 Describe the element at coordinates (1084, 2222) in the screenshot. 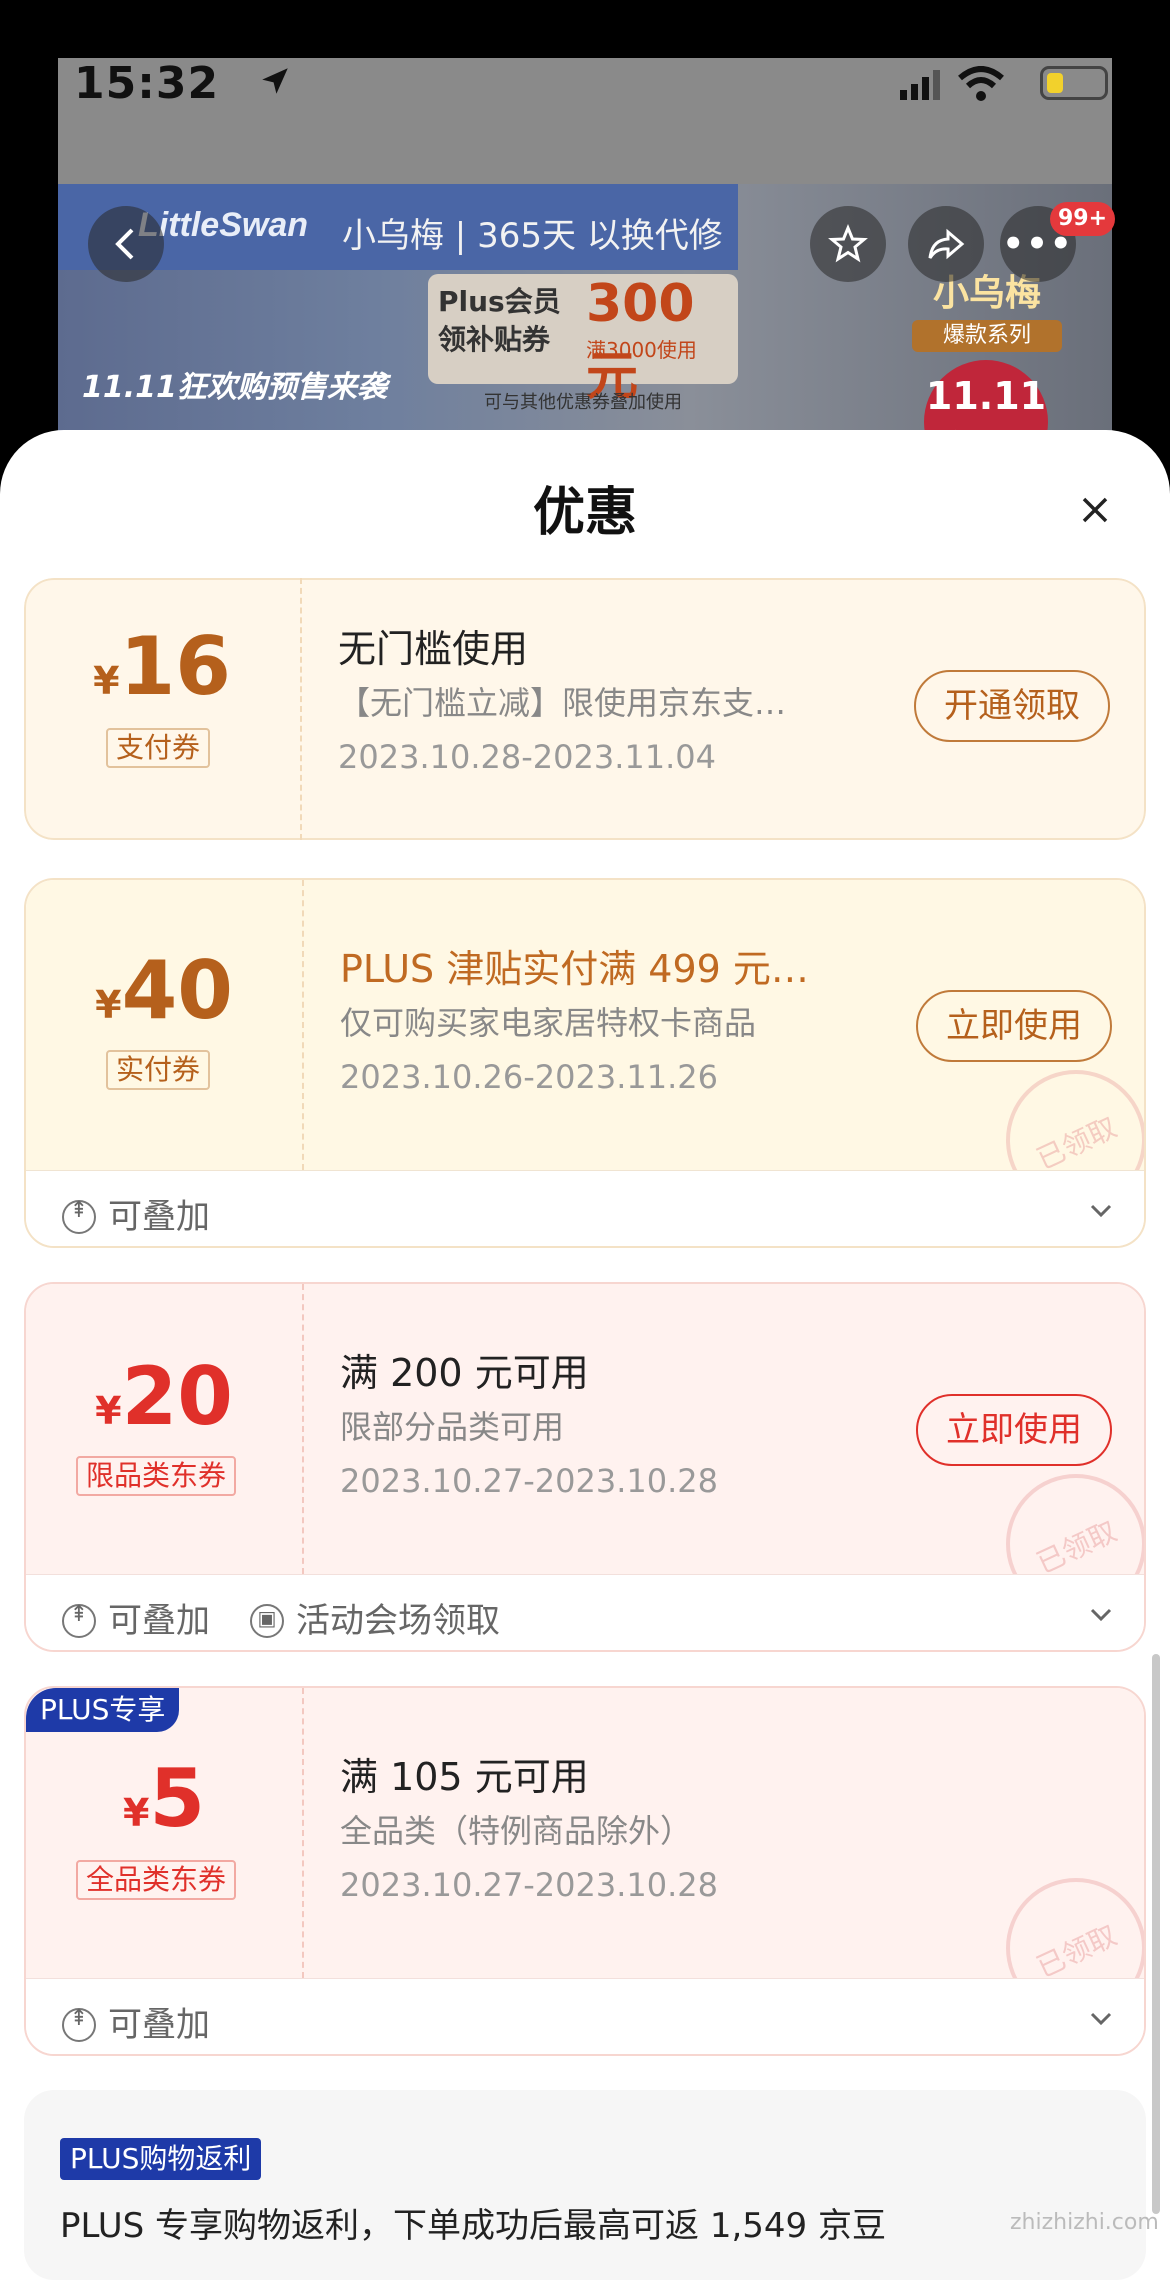

I see `watermark: zhizhizhi.com` at that location.